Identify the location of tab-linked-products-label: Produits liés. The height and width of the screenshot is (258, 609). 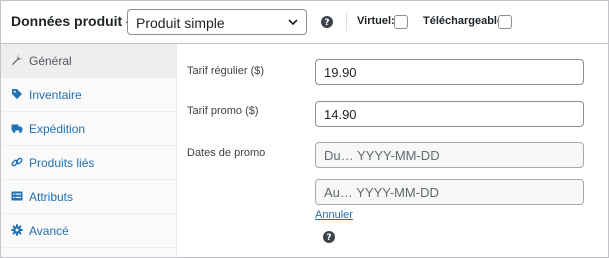
(62, 163).